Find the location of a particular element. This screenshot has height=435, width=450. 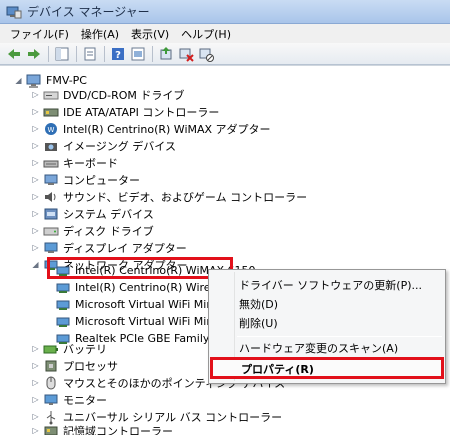

tree-item-ide: ▷ IDE ATA/ATAPI コントローラー is located at coordinates (125, 111).